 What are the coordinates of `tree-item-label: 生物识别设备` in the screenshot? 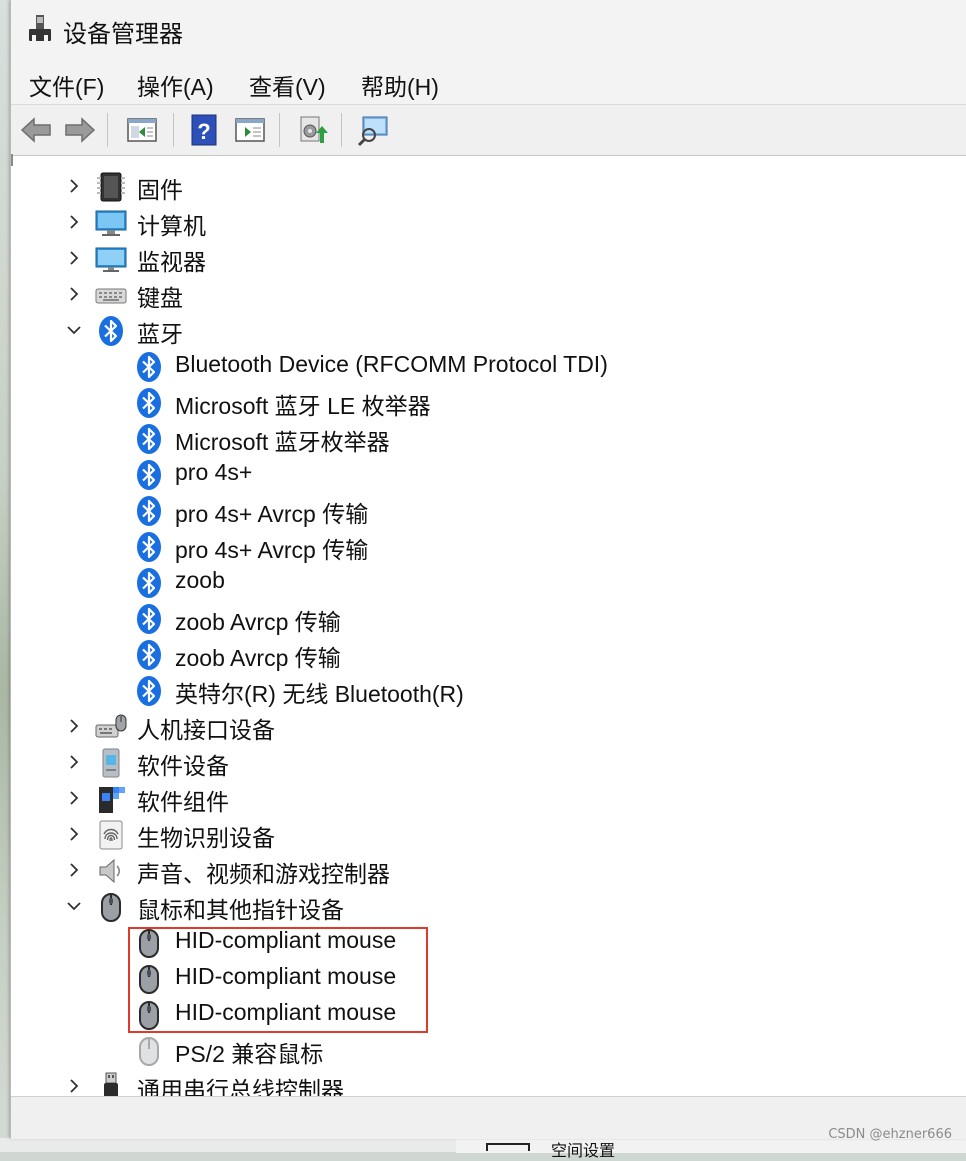 It's located at (206, 838).